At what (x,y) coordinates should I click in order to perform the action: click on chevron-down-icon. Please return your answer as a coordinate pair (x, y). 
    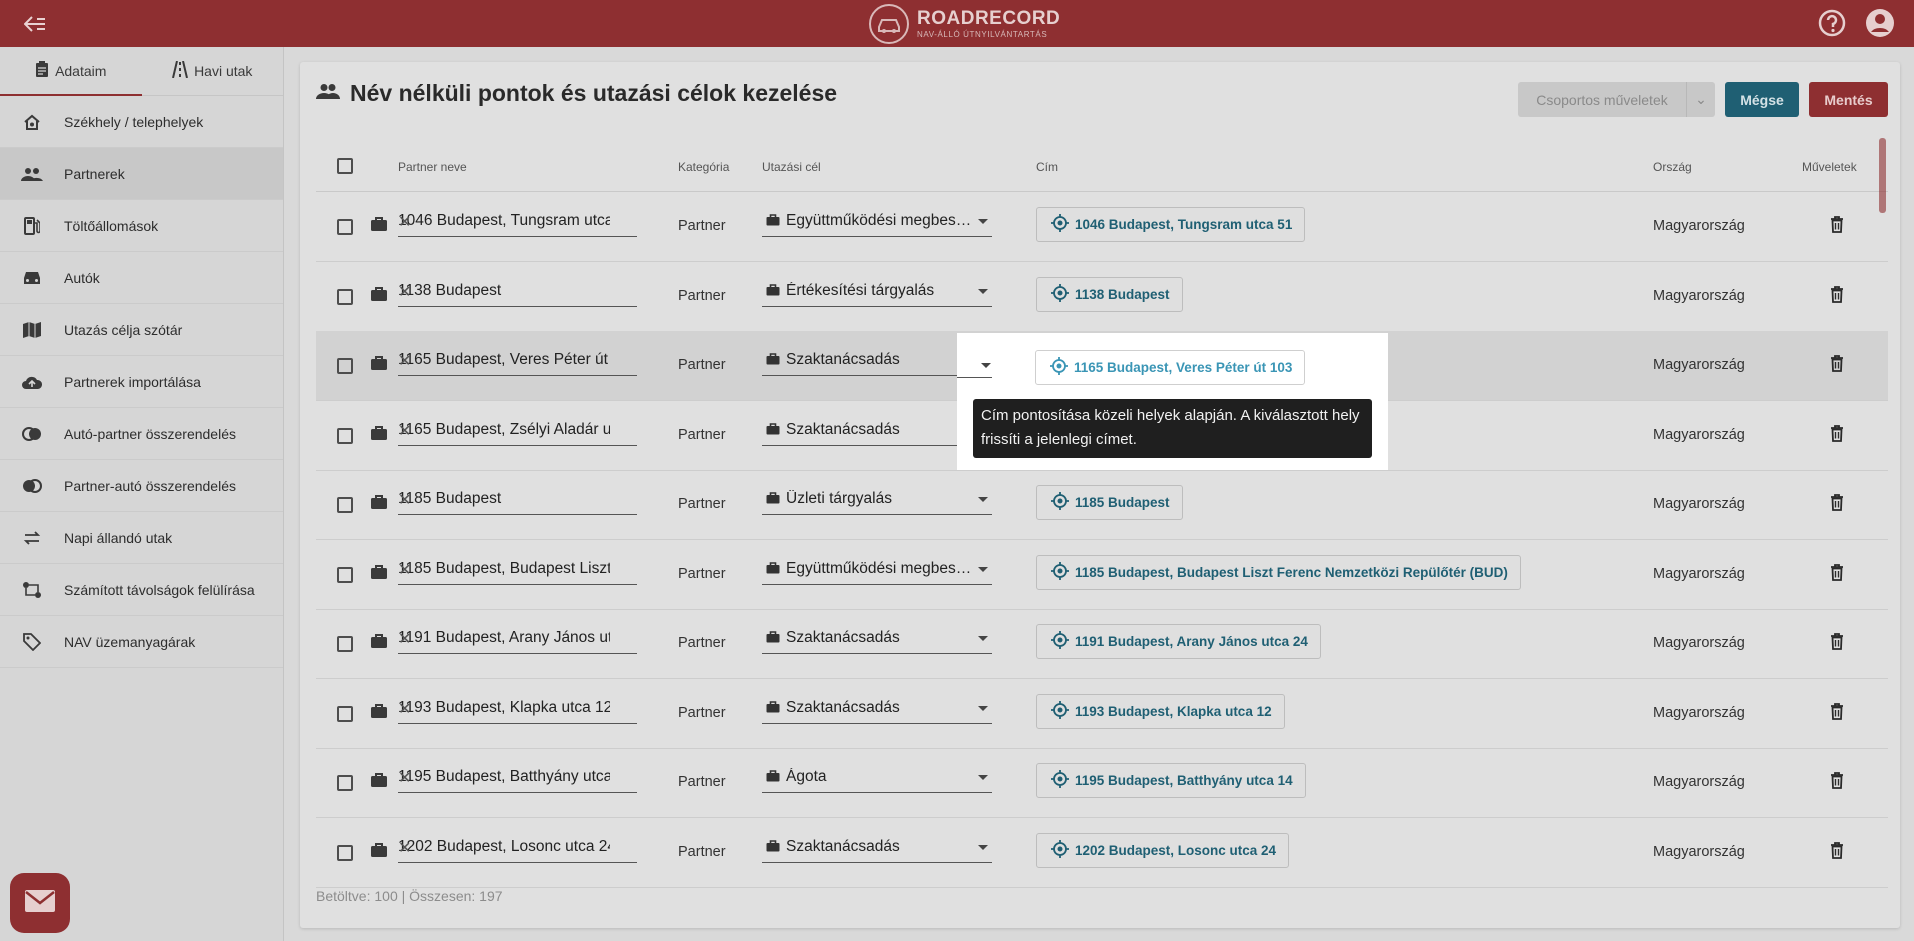
    Looking at the image, I should click on (983, 777).